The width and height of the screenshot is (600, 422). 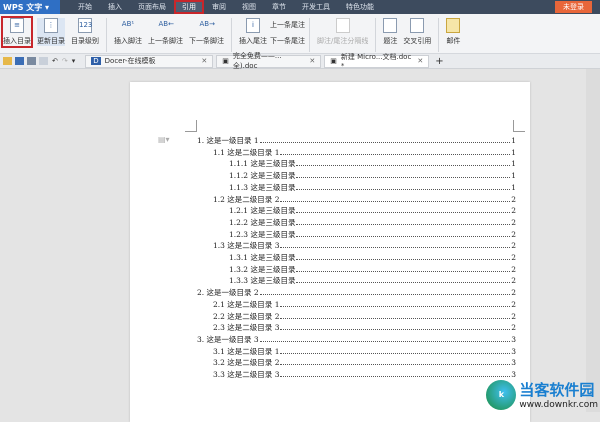 I want to click on toc-level-dropdown: 123 目录级别, so click(x=85, y=32).